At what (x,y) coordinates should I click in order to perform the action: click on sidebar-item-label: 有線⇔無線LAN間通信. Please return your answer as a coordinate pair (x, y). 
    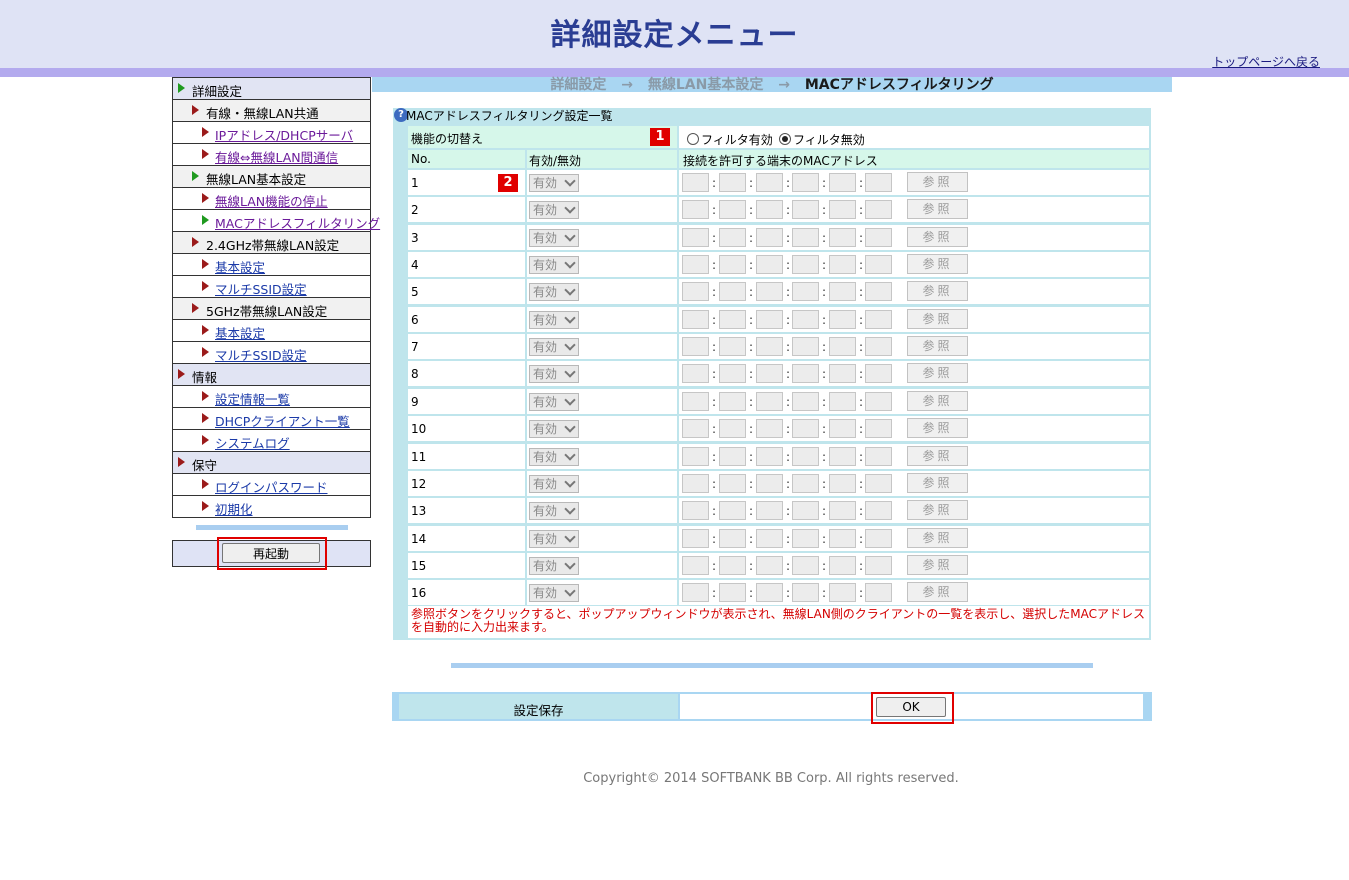
    Looking at the image, I should click on (276, 156).